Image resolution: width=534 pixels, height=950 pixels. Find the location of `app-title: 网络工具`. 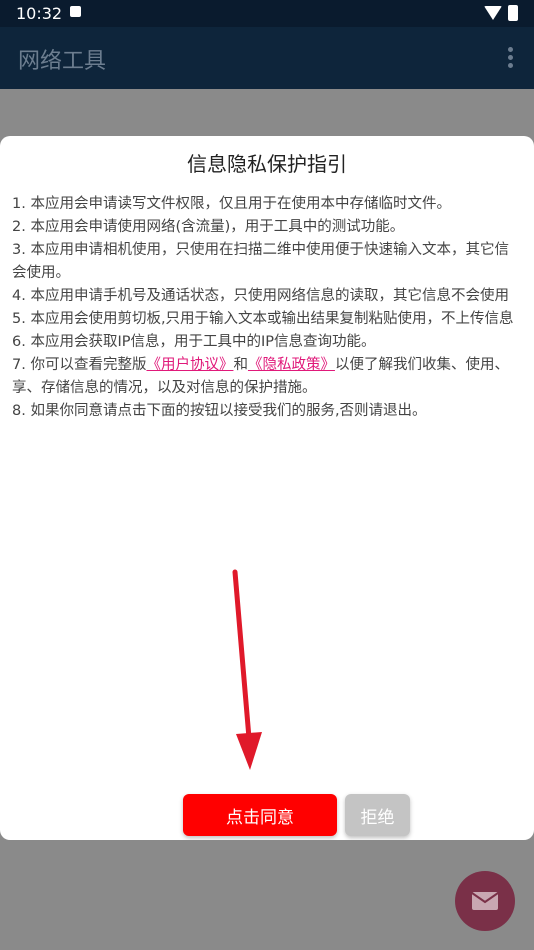

app-title: 网络工具 is located at coordinates (62, 61).